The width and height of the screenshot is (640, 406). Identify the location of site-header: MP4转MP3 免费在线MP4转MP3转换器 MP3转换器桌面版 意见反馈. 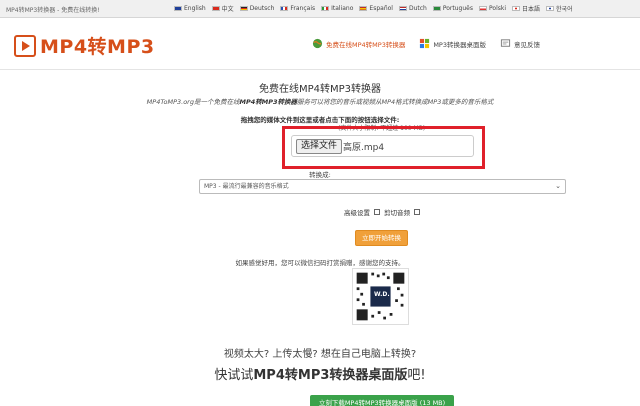
(320, 44).